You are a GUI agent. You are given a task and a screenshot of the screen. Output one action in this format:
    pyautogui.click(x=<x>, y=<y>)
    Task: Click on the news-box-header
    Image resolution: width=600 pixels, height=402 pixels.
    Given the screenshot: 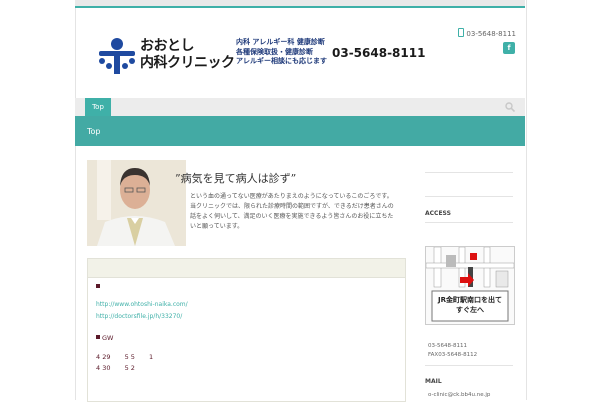 What is the action you would take?
    pyautogui.click(x=246, y=268)
    